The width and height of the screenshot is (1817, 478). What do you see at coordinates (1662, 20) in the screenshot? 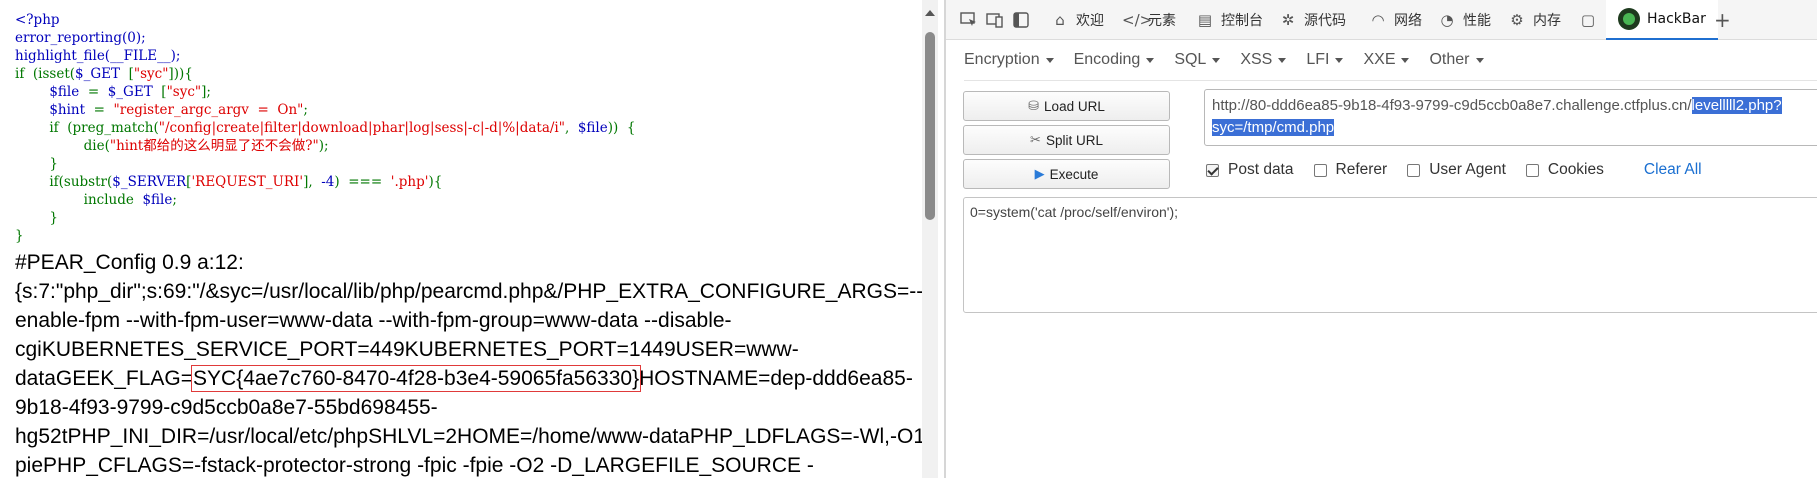
I see `tab-hackbar: HackBar` at bounding box center [1662, 20].